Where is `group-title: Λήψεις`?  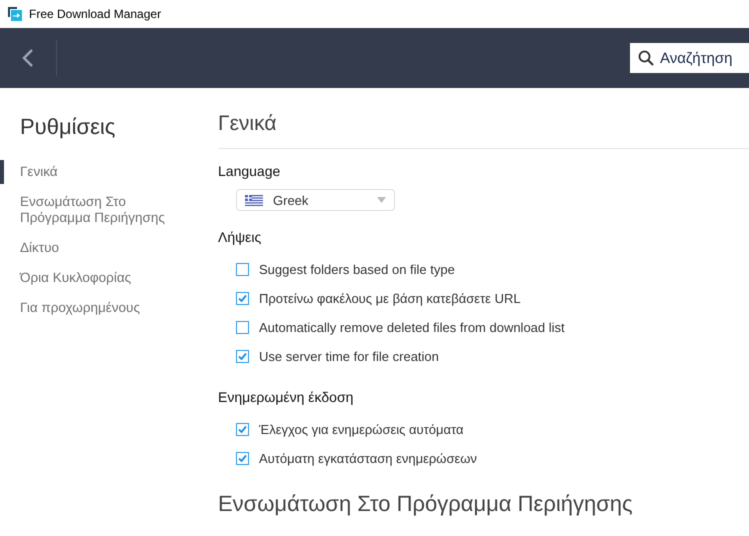
group-title: Λήψεις is located at coordinates (240, 237).